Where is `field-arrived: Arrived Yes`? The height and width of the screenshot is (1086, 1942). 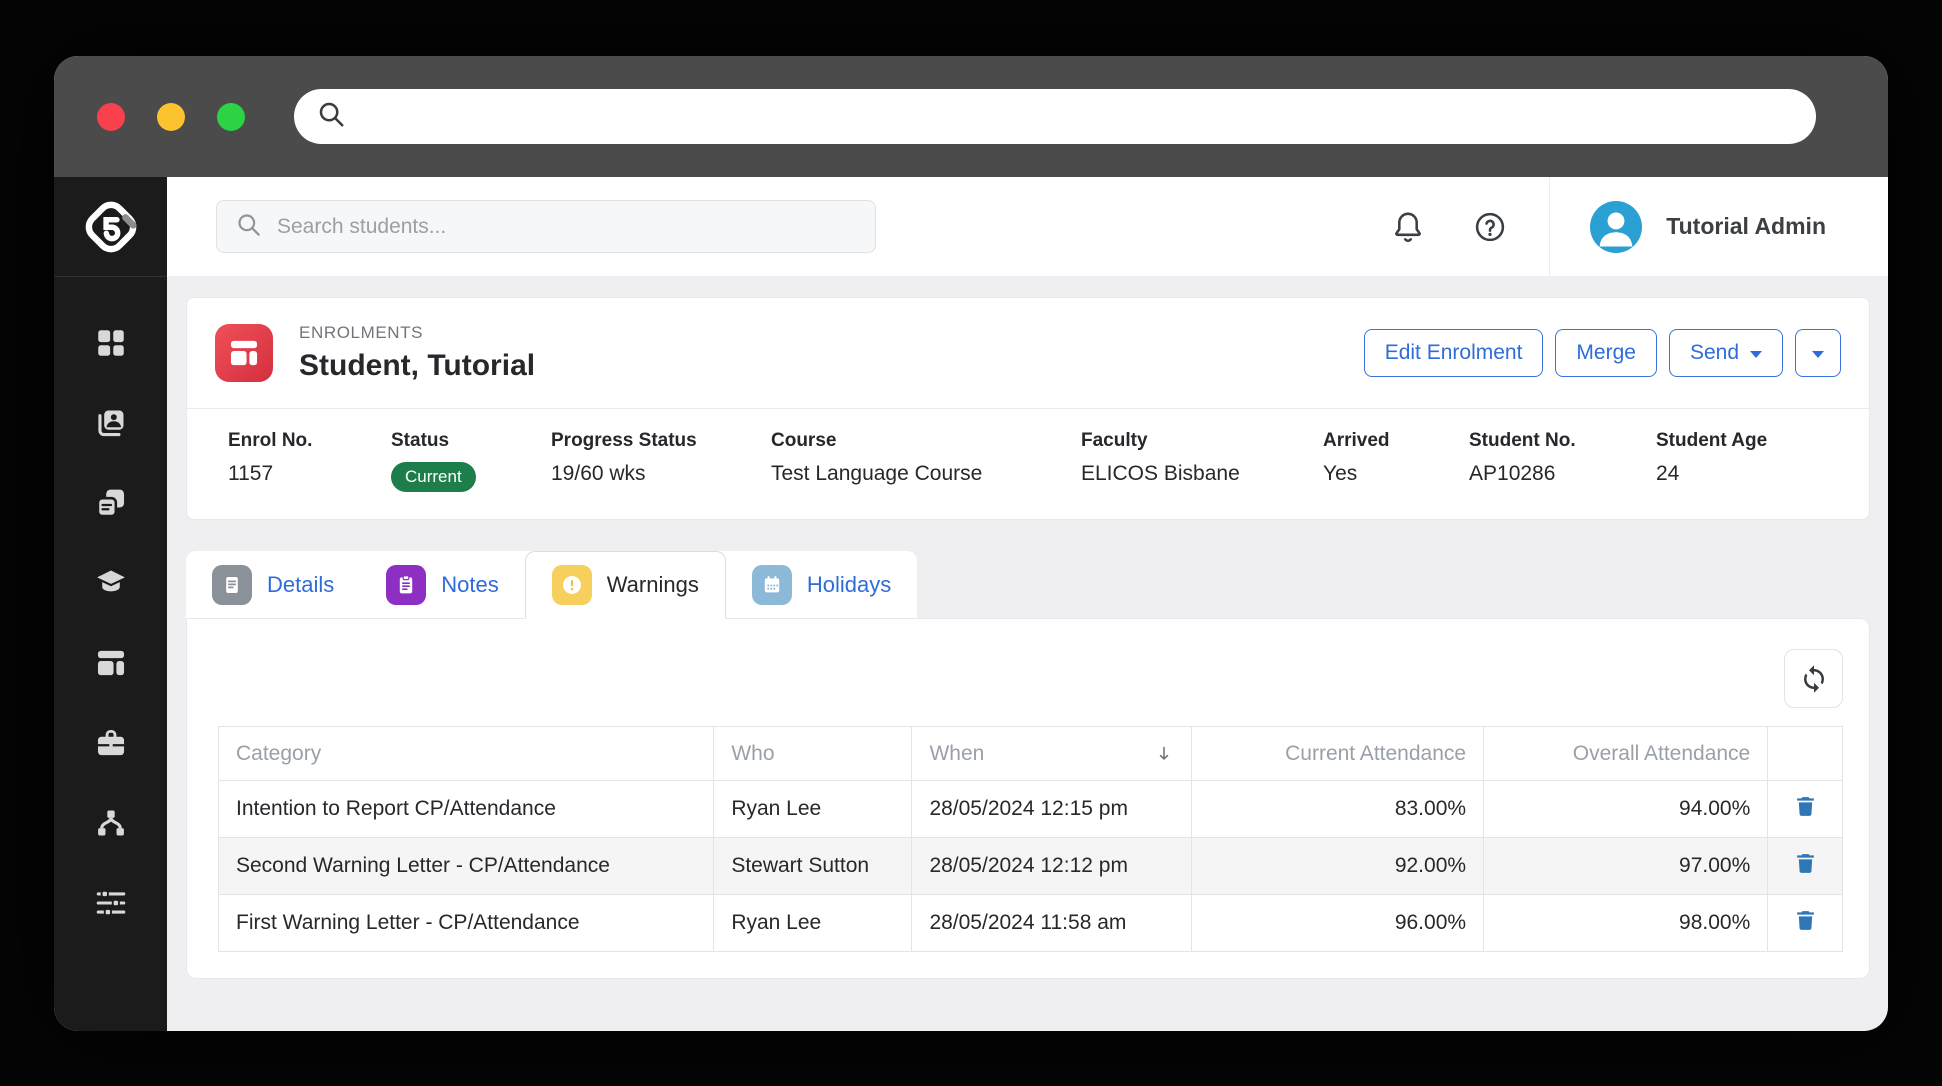 field-arrived: Arrived Yes is located at coordinates (1356, 457).